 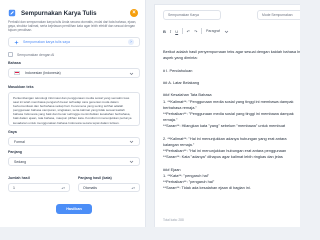 I want to click on num-results-value: 1, so click(x=14, y=187).